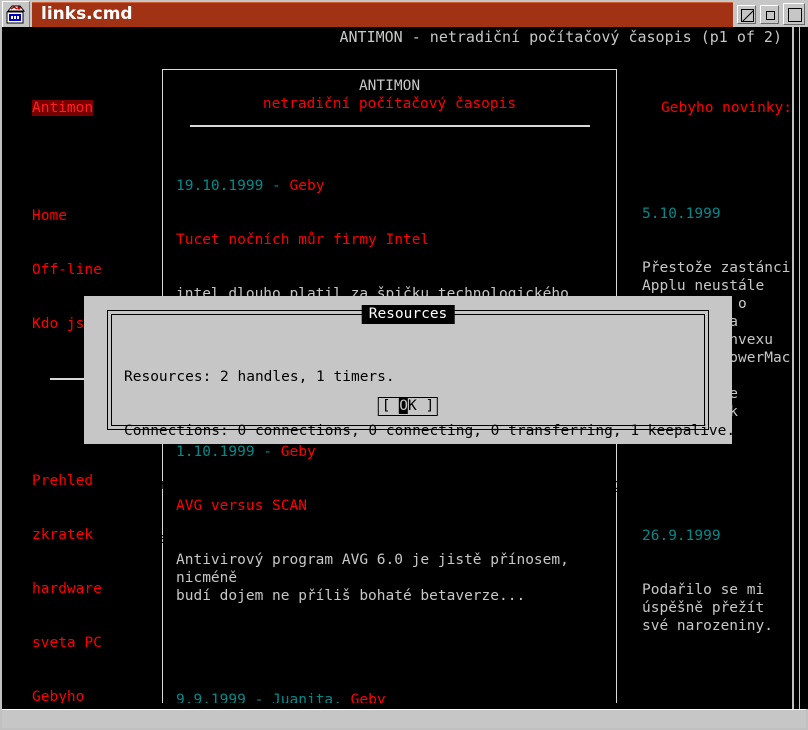 The height and width of the screenshot is (730, 808). Describe the element at coordinates (421, 406) in the screenshot. I see `ok-suffix: K ]` at that location.